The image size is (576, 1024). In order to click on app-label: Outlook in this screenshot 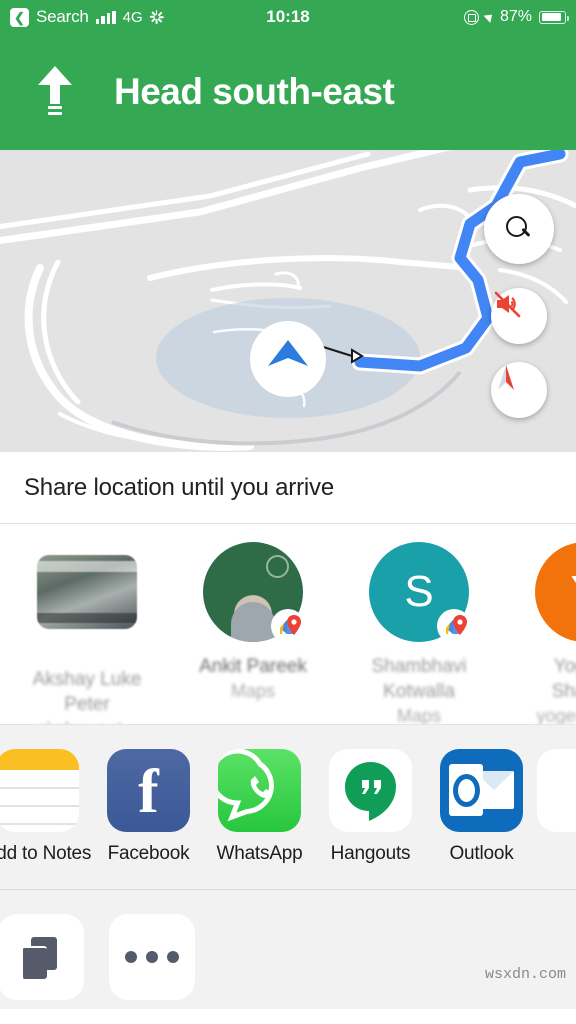, I will do `click(481, 853)`.